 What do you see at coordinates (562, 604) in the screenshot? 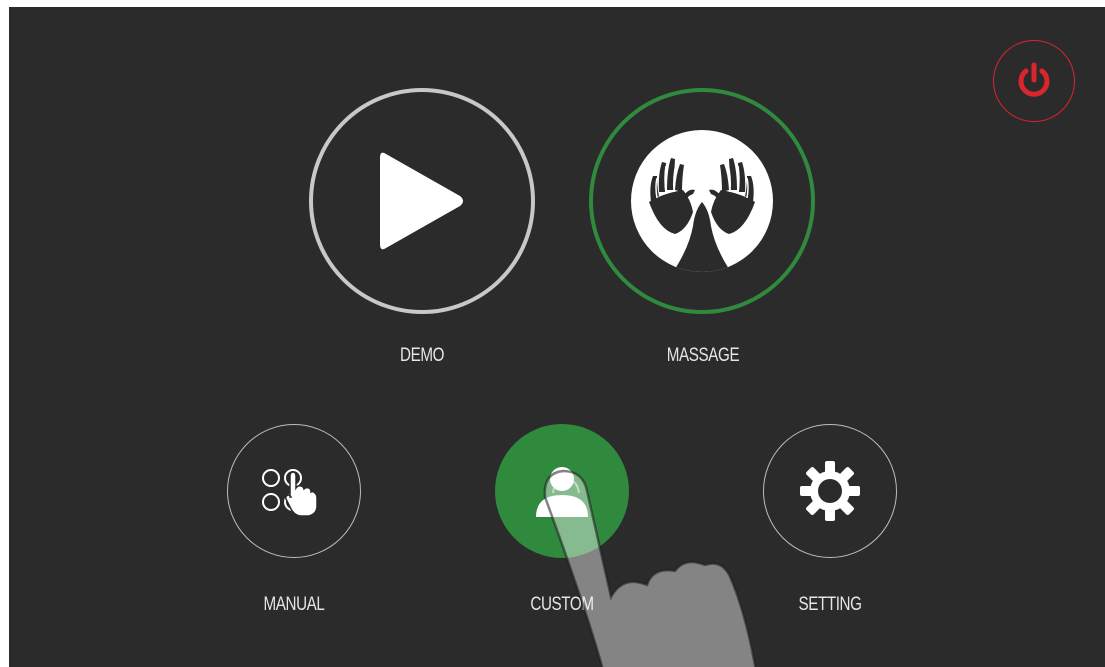
I see `custom-label: CUSTOM` at bounding box center [562, 604].